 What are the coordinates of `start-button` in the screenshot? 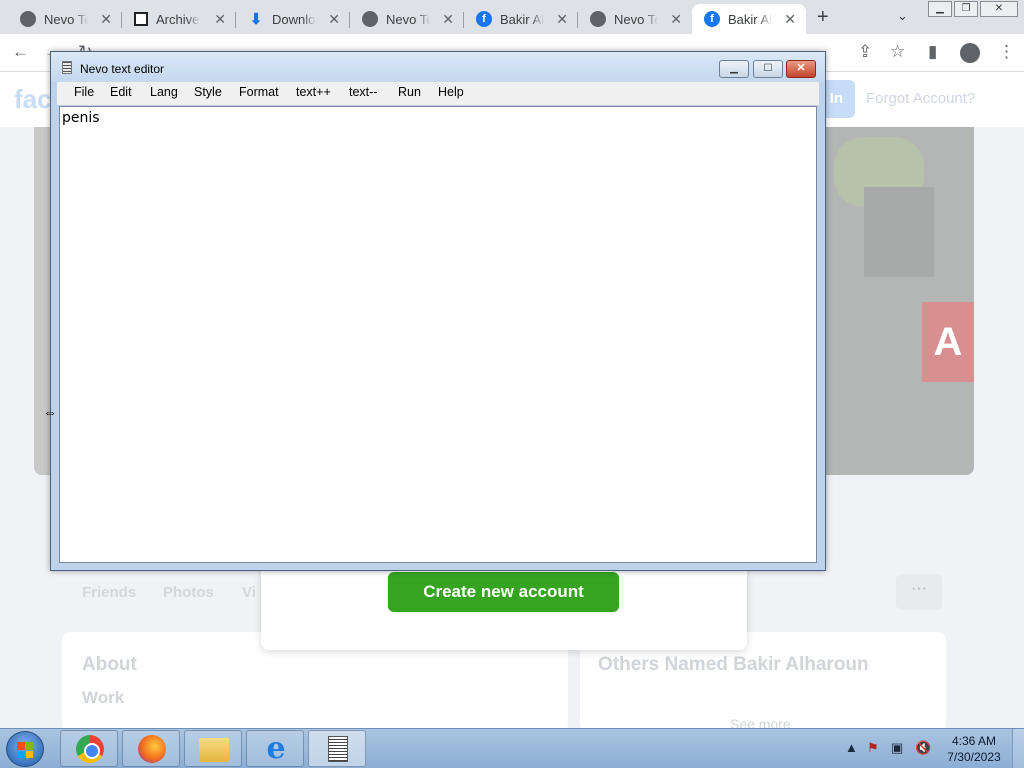 It's located at (25, 749).